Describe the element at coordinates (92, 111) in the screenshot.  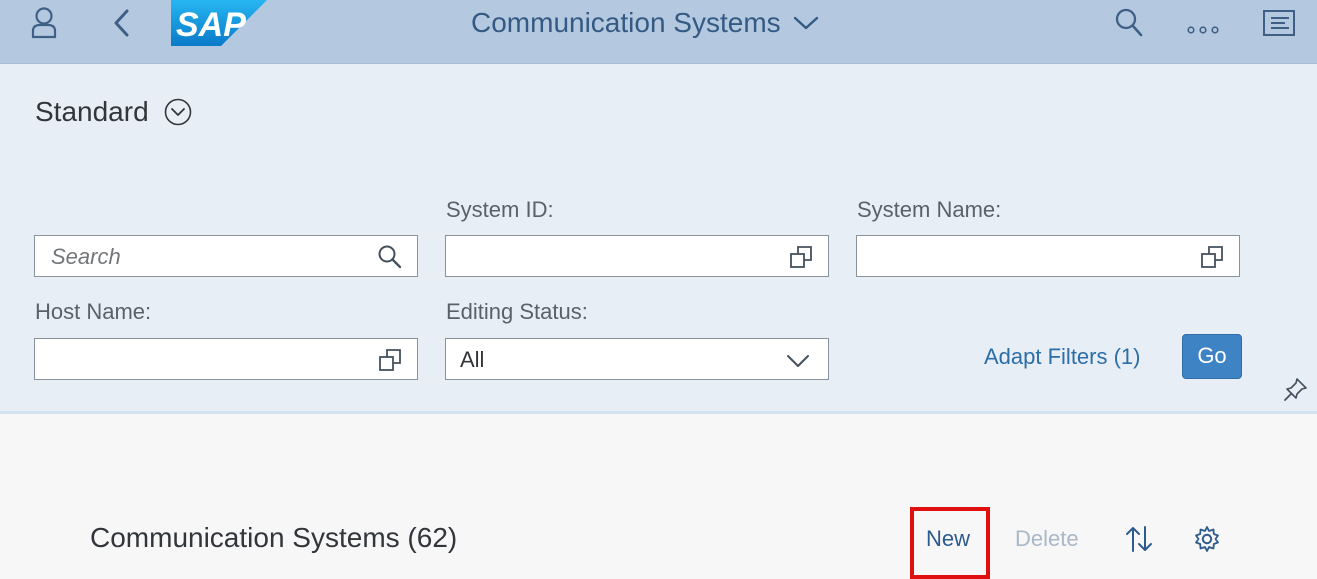
I see `variant-name: Standard` at that location.